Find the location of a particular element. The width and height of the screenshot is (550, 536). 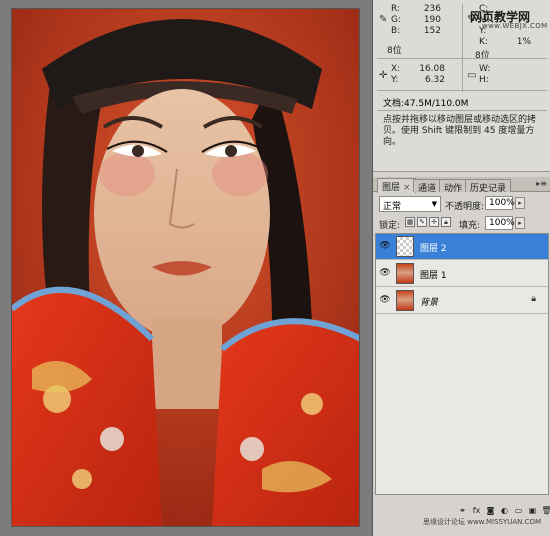

layer-name: 背景 is located at coordinates (429, 303).